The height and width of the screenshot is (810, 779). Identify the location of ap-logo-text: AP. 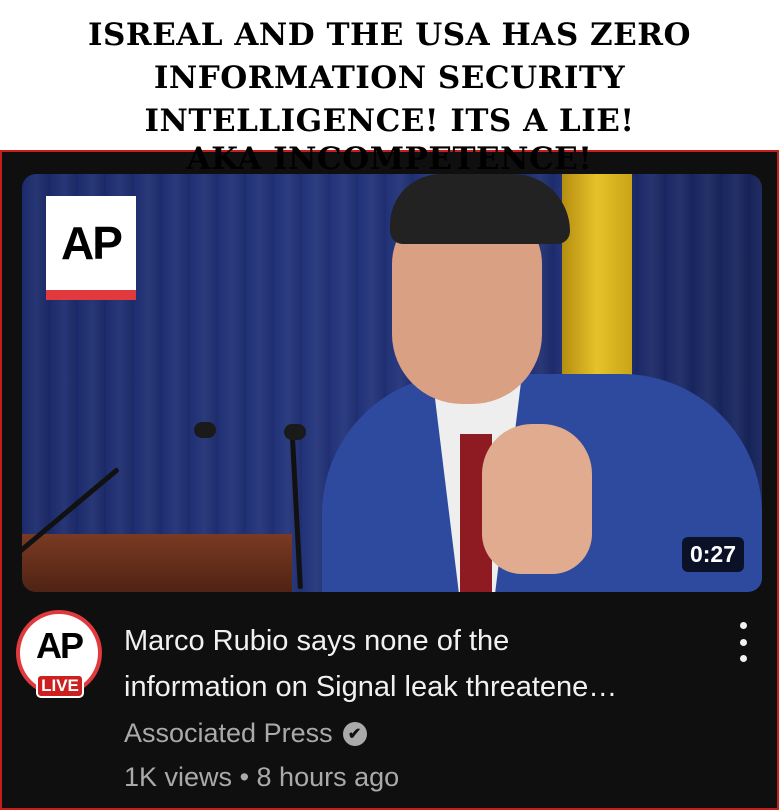
(92, 243).